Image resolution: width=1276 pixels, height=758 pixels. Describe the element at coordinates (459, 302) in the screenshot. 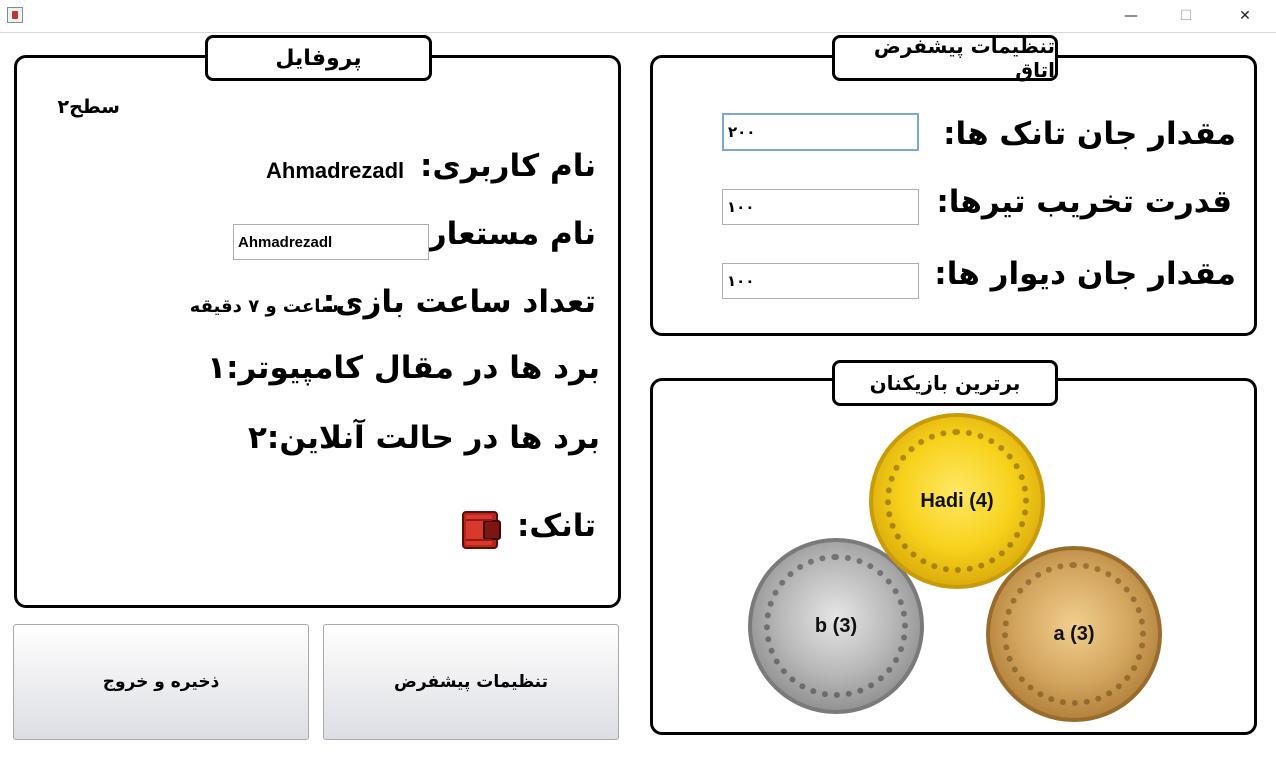

I see `playtime-label: تعداد ساعت بازی:` at that location.